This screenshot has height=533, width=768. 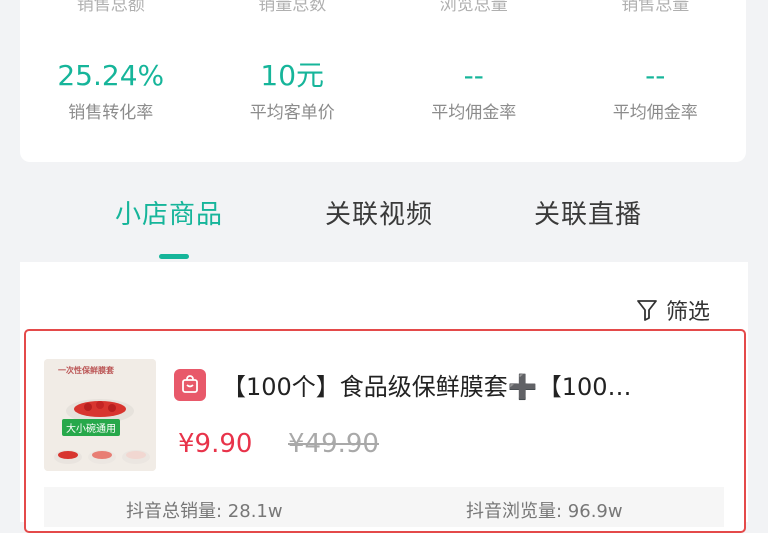 What do you see at coordinates (588, 212) in the screenshot?
I see `tab-related-live: 关联直播` at bounding box center [588, 212].